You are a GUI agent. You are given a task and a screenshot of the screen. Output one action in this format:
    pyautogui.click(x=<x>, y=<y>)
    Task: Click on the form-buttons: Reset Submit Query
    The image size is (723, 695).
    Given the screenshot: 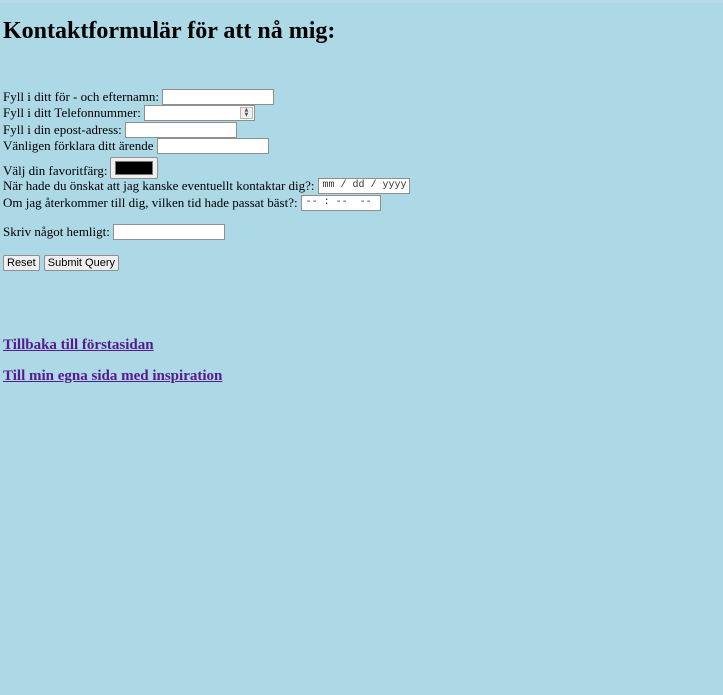 What is the action you would take?
    pyautogui.click(x=63, y=263)
    